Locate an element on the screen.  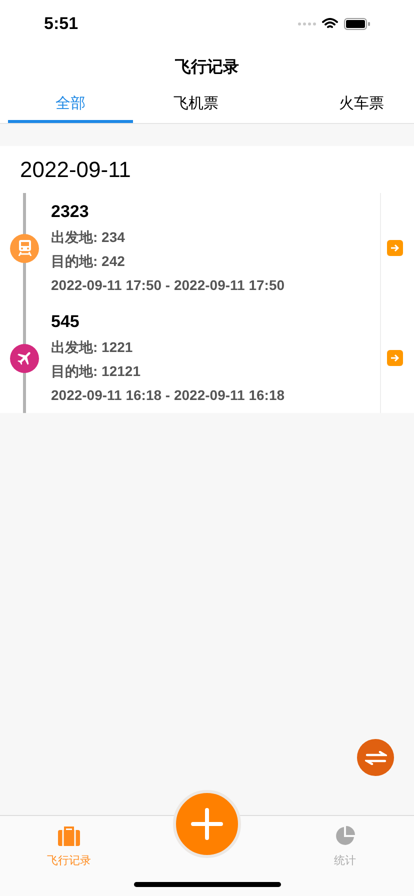
airplane-icon is located at coordinates (25, 358).